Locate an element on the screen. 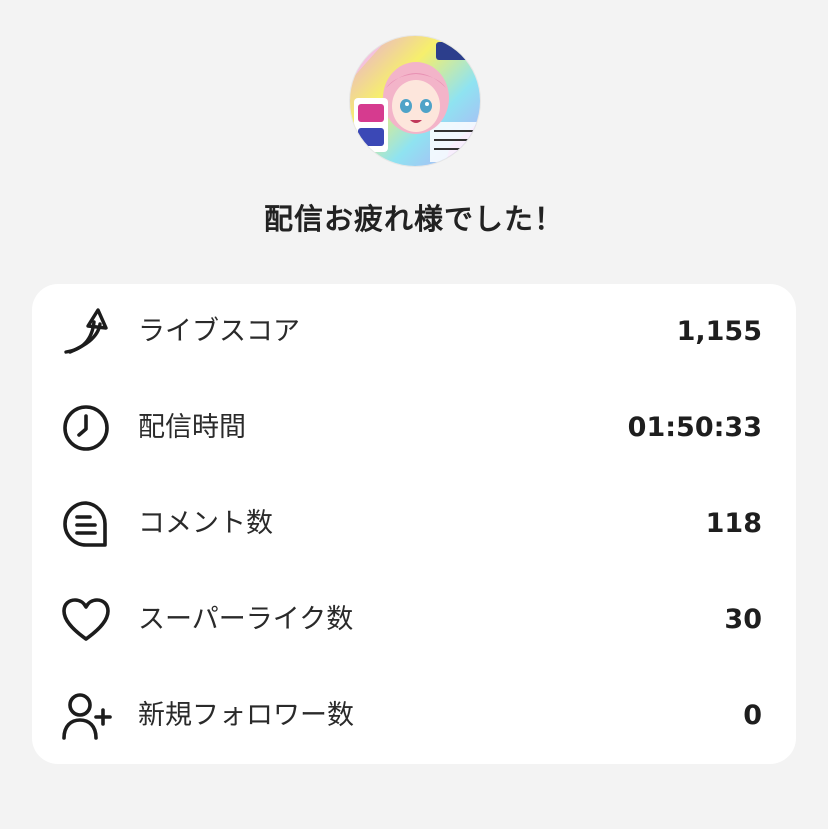 Image resolution: width=828 pixels, height=829 pixels. stat-row-live-score: ライブスコア 1,155 is located at coordinates (414, 332).